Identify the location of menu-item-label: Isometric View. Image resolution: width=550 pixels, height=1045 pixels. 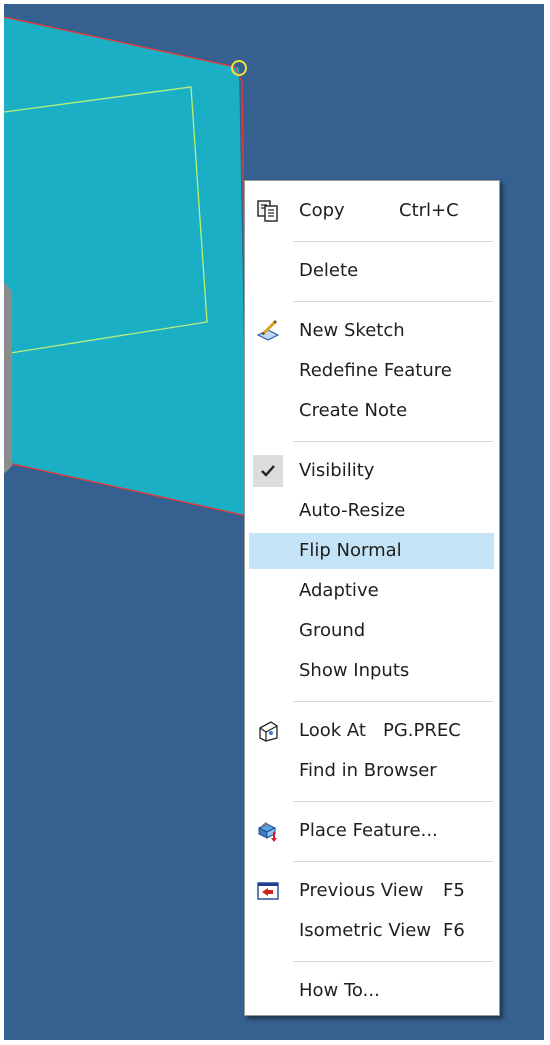
(365, 930).